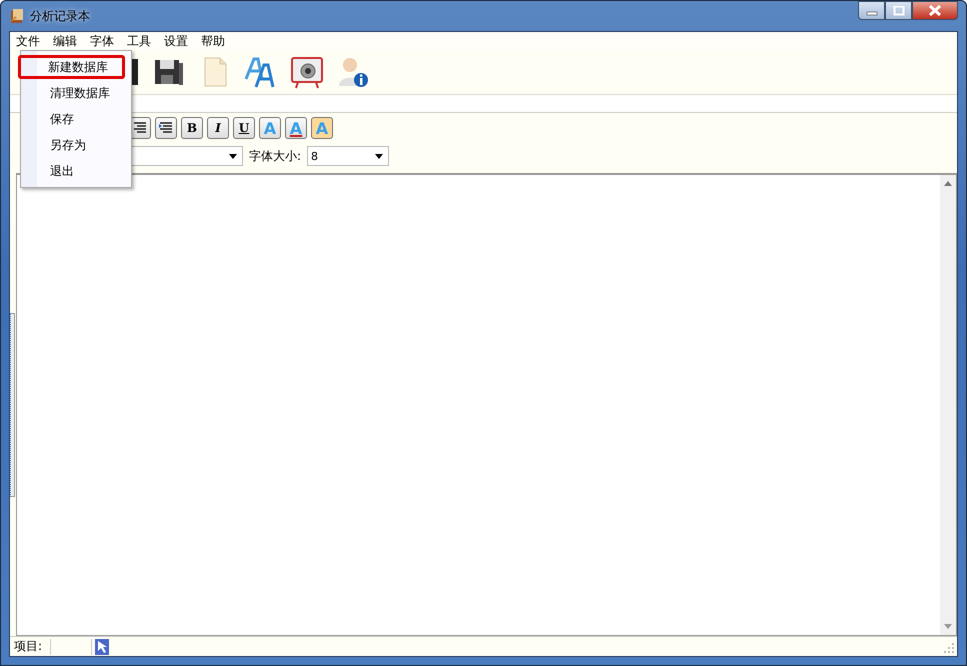 The width and height of the screenshot is (967, 666). I want to click on italic-button: I, so click(218, 128).